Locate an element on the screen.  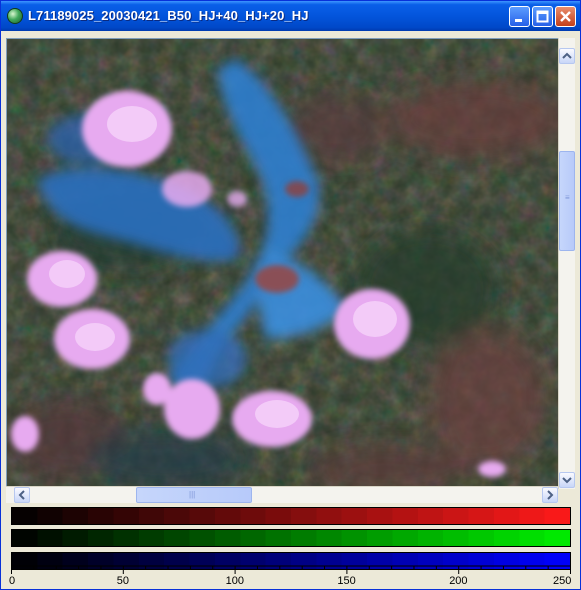
green-color-bar is located at coordinates (291, 538).